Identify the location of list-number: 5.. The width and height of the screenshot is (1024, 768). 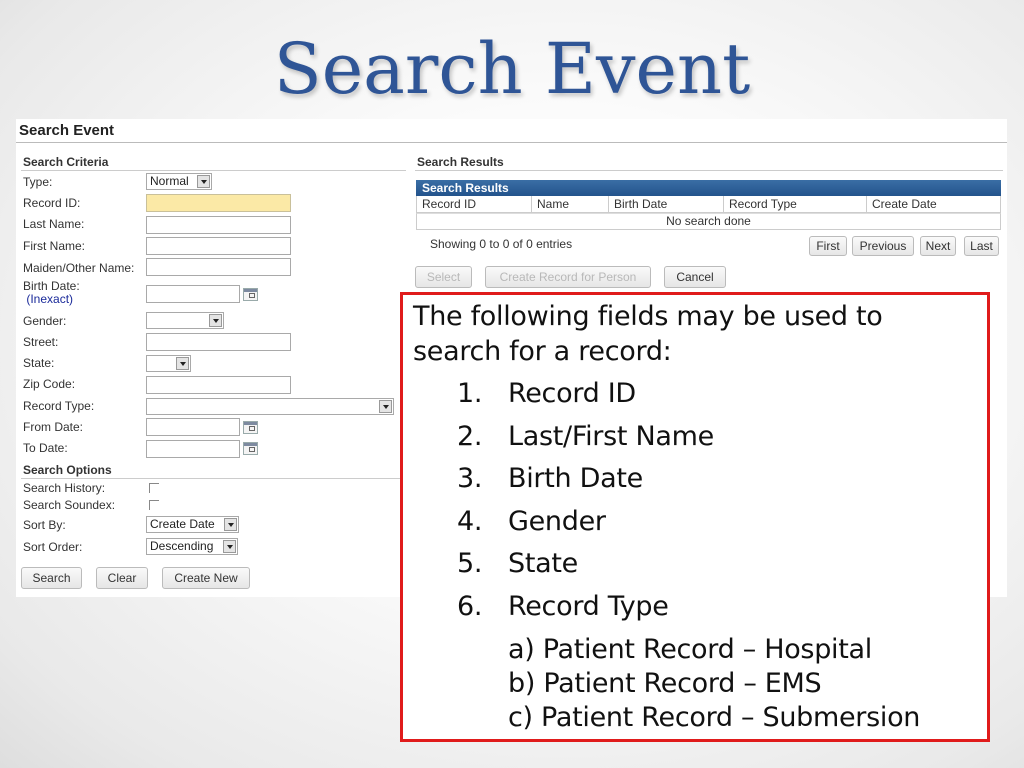
(470, 563).